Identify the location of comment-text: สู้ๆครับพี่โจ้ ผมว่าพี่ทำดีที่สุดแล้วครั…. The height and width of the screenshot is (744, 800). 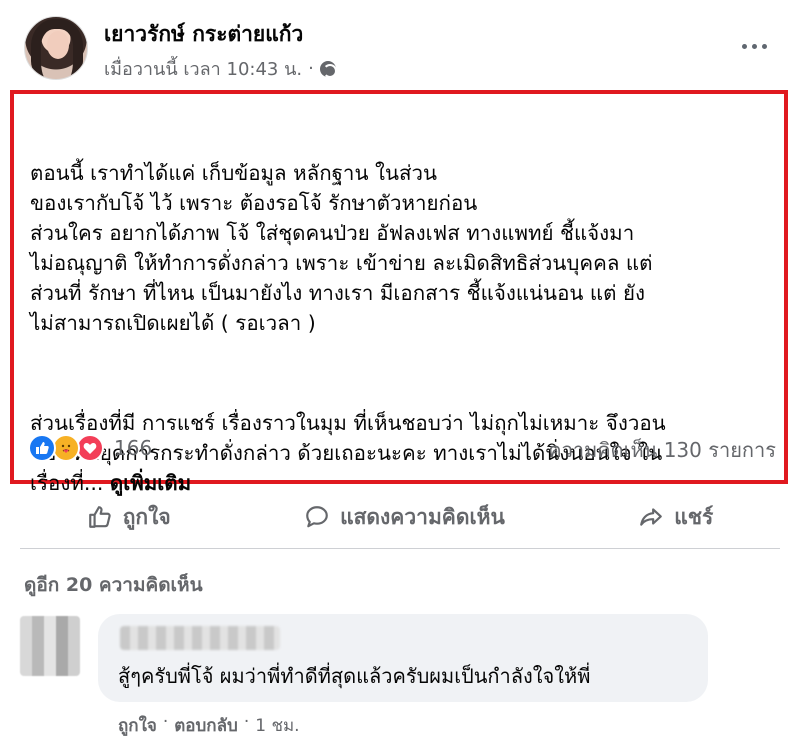
(354, 676).